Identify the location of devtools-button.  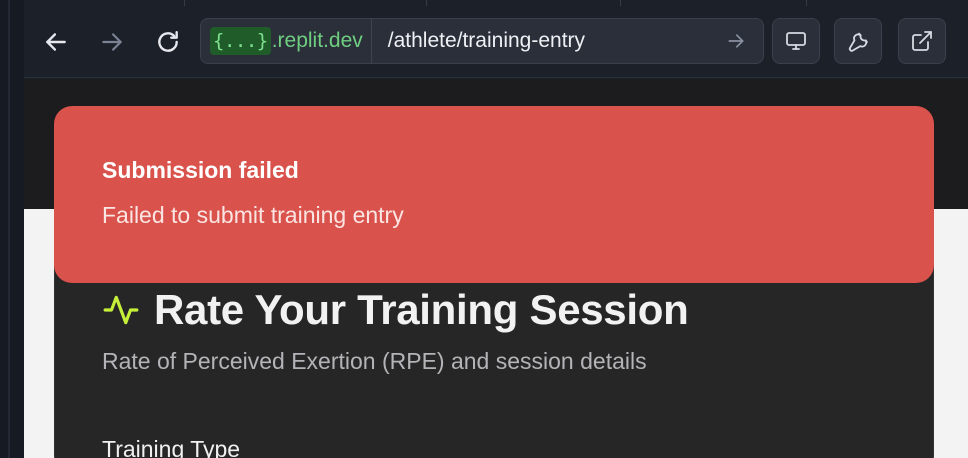
(796, 41).